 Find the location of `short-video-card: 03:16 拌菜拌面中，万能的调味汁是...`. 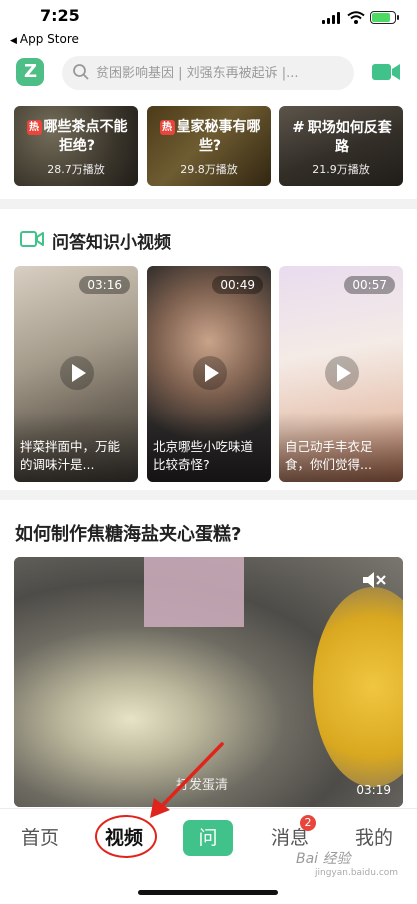

short-video-card: 03:16 拌菜拌面中，万能的调味汁是... is located at coordinates (76, 374).